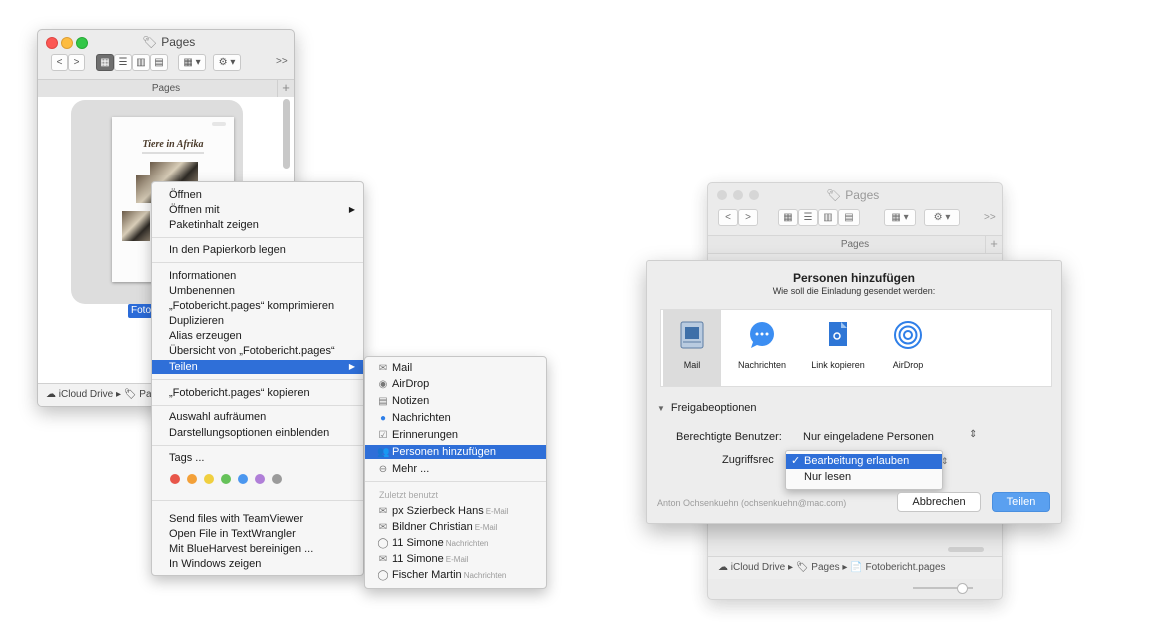  I want to click on share-option-mail: Mail, so click(692, 348).